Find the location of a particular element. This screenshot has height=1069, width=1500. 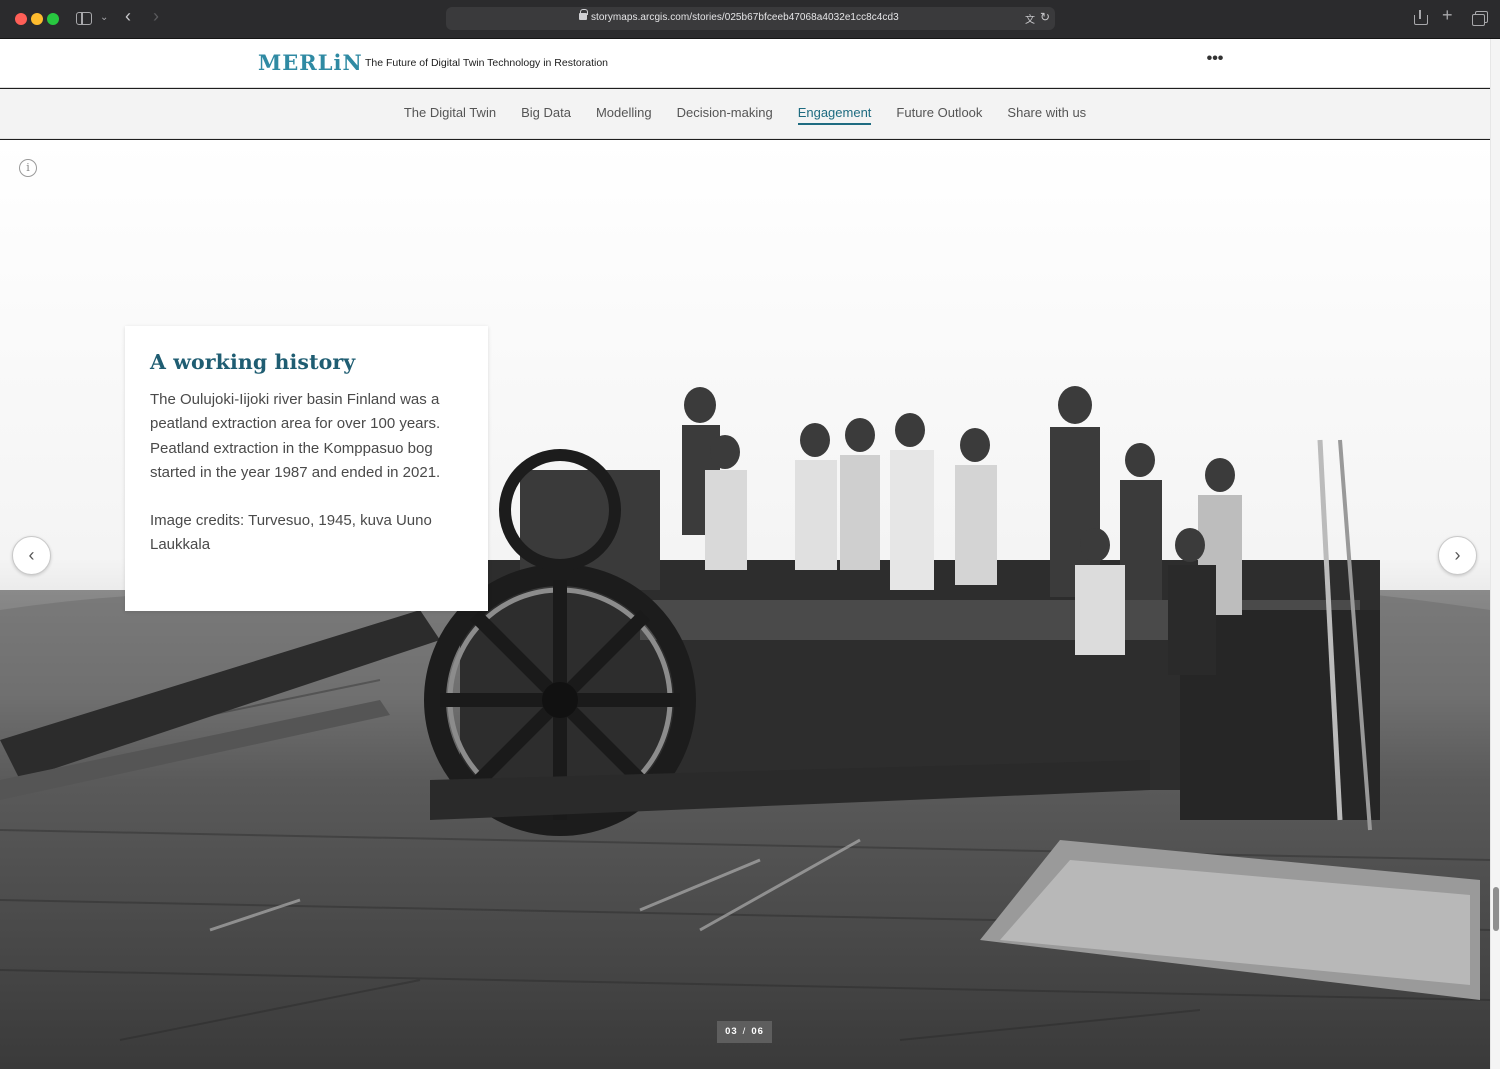

current-slide-number: 03 is located at coordinates (731, 1031).